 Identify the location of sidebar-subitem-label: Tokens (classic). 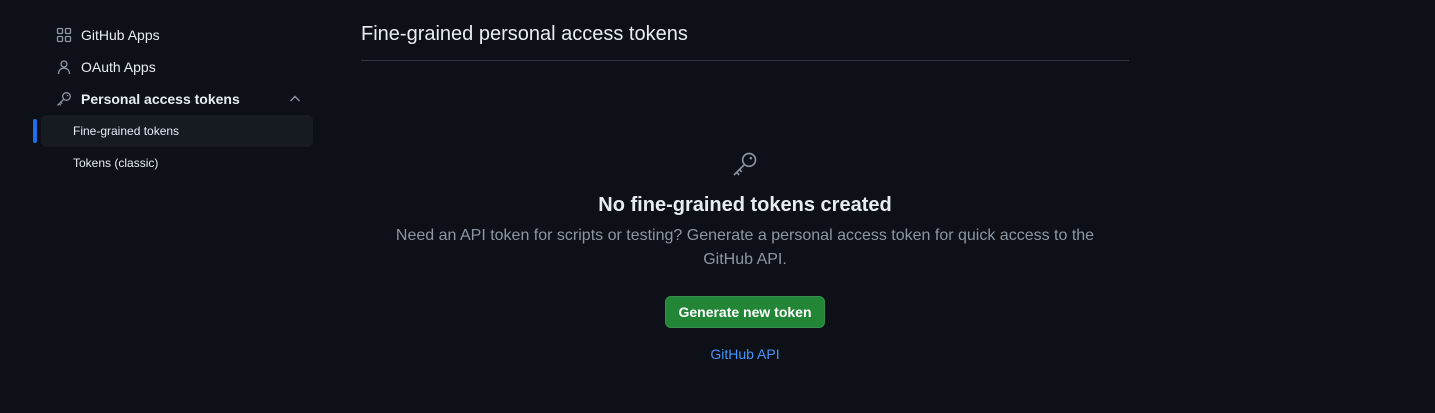
(116, 163).